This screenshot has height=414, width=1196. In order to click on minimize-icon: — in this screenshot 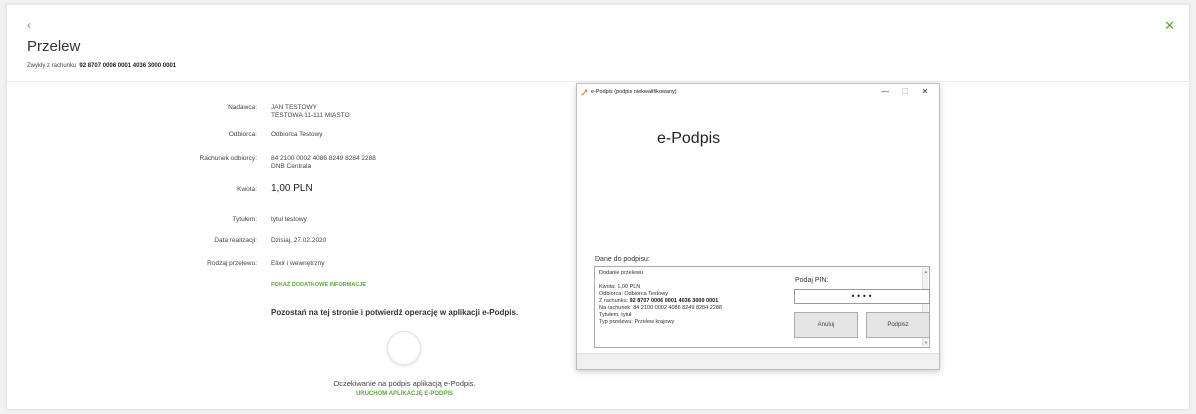, I will do `click(885, 91)`.